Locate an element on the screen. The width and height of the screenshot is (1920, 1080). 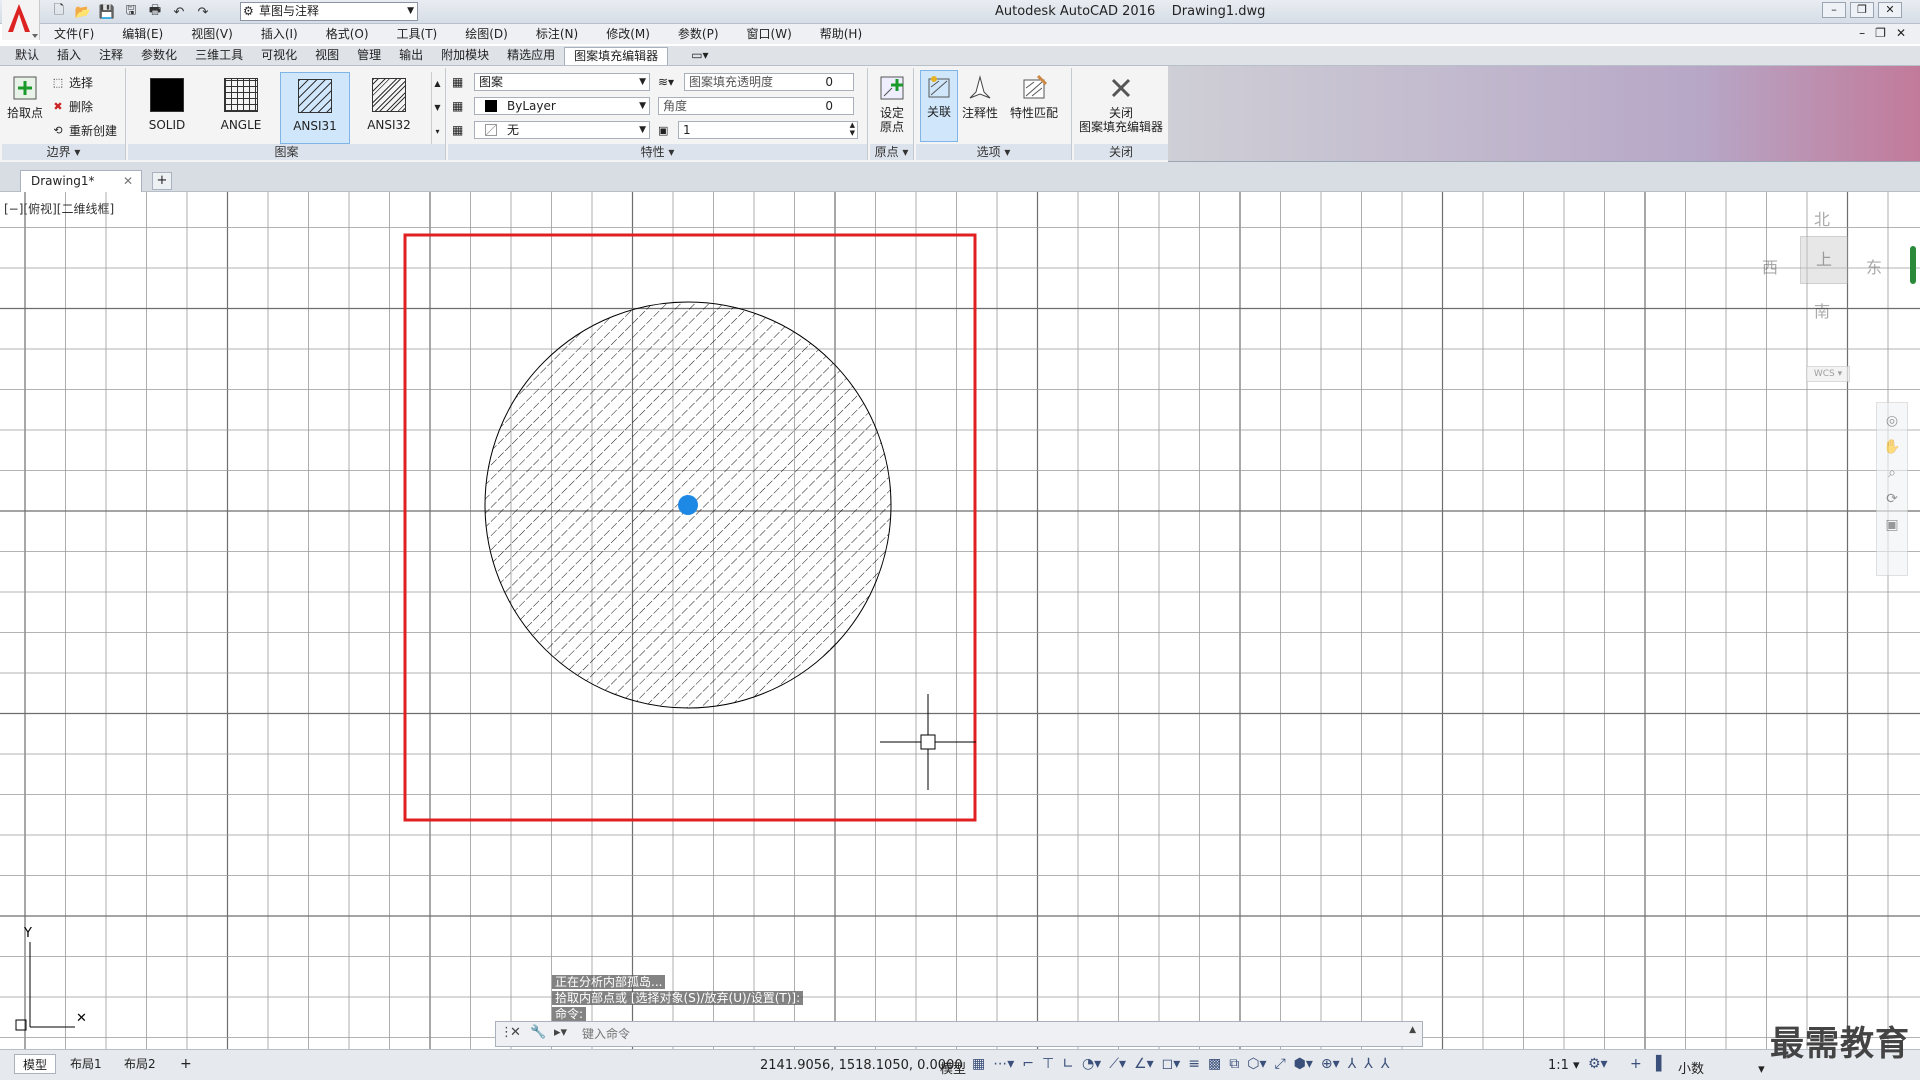
auto-scale-icon: ⅄ is located at coordinates (1368, 1064).